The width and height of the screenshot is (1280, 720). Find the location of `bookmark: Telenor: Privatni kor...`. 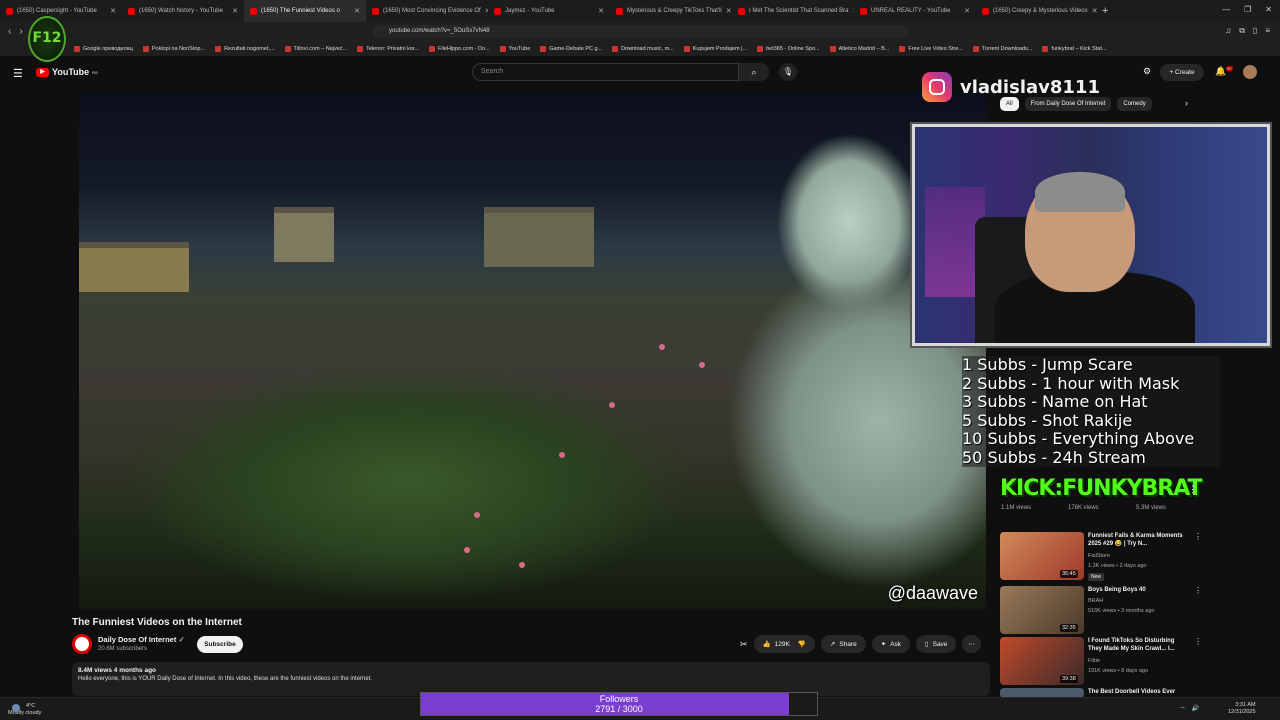

bookmark: Telenor: Privatni kor... is located at coordinates (388, 48).